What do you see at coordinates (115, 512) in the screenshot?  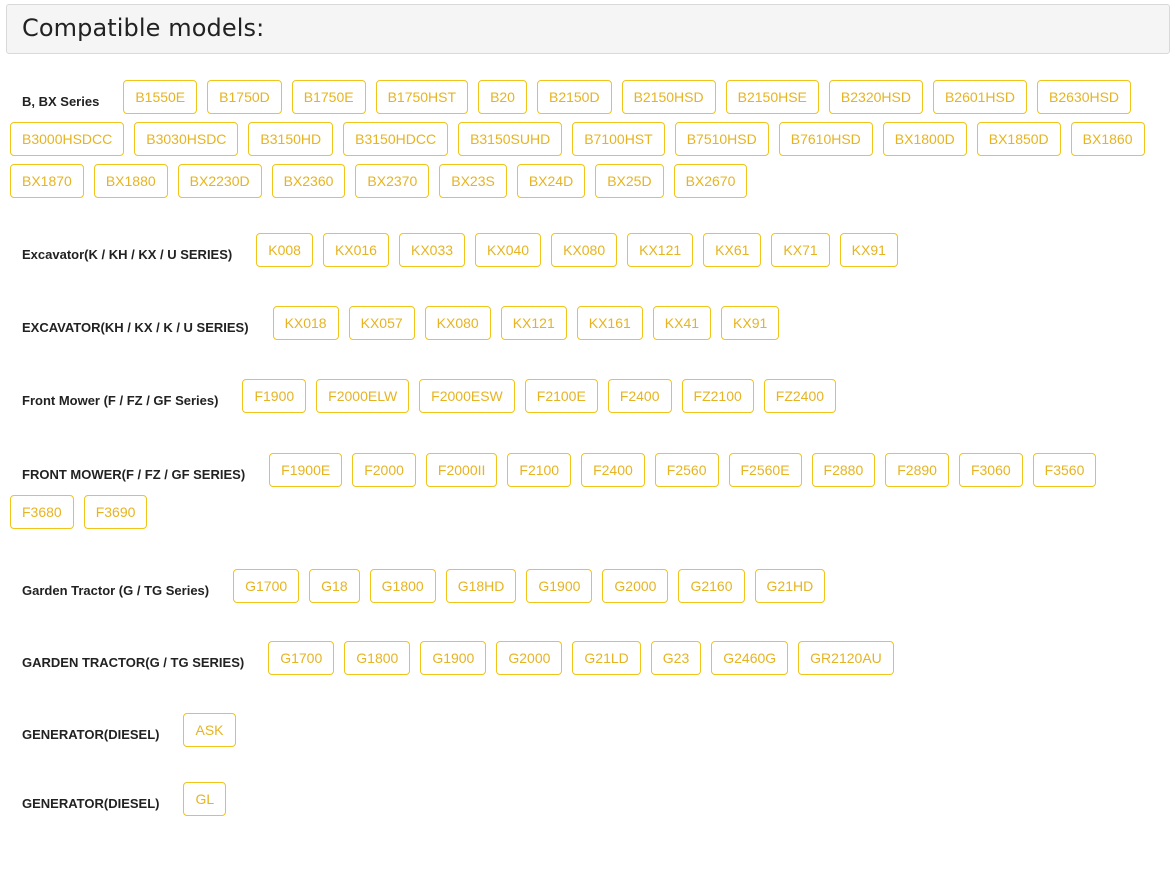 I see `model-chip: F3690` at bounding box center [115, 512].